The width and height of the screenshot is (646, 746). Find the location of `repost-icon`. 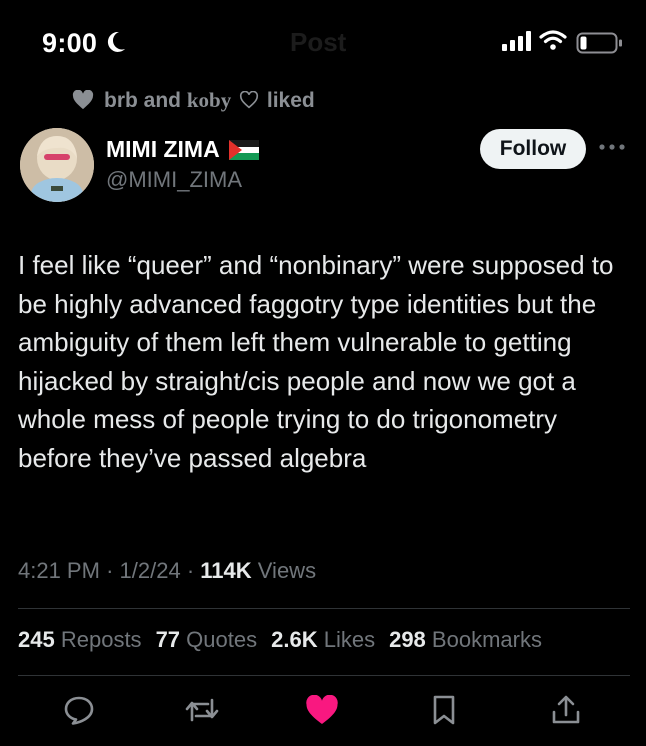

repost-icon is located at coordinates (202, 710).